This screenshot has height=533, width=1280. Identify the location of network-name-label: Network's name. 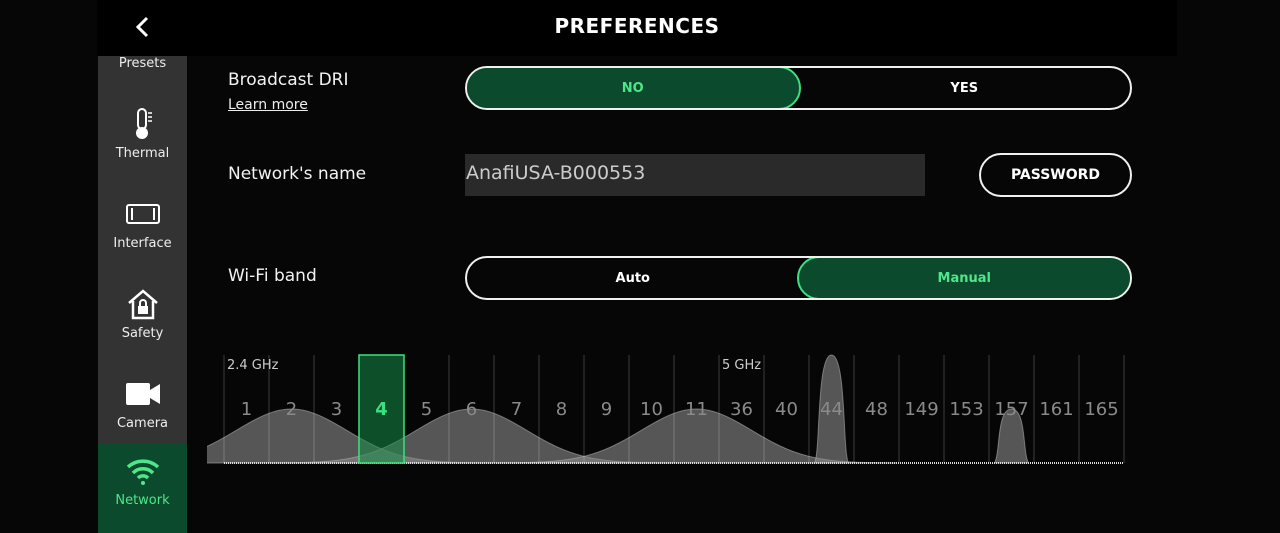
(297, 174).